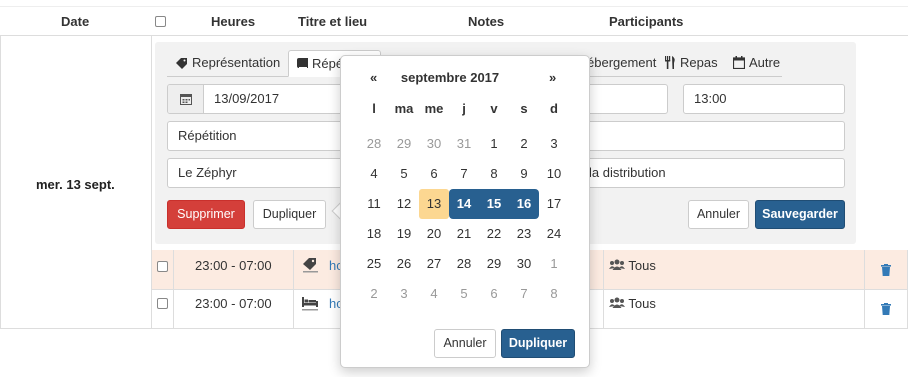 This screenshot has width=915, height=377. I want to click on calendar-day: 23, so click(524, 234).